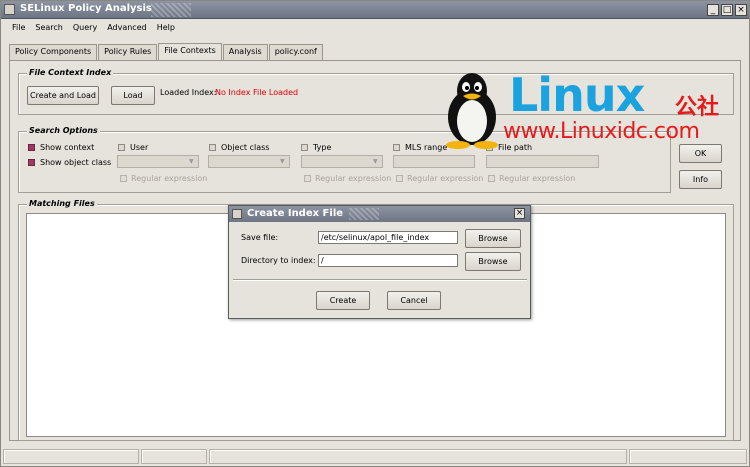 This screenshot has width=750, height=467. Describe the element at coordinates (542, 161) in the screenshot. I see `file-path-input` at that location.